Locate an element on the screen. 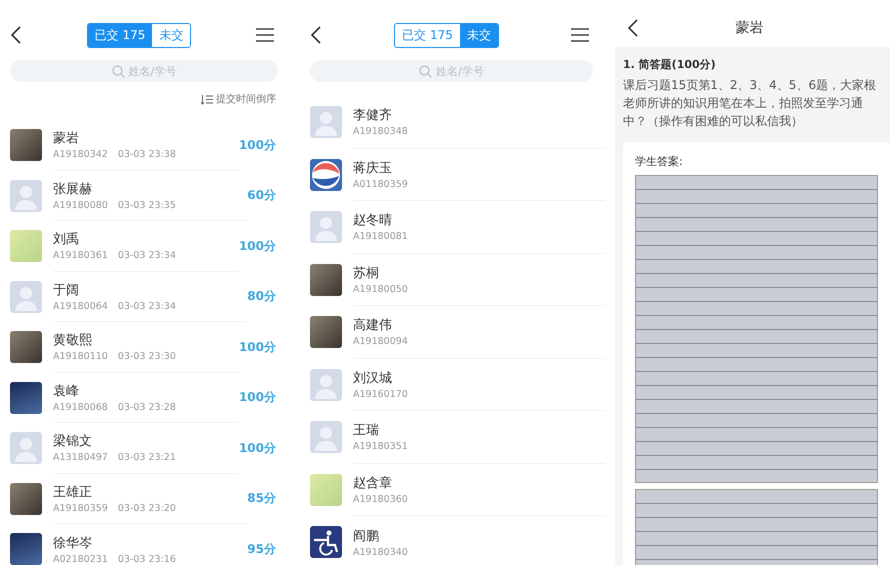  filter-tab: 未交 is located at coordinates (479, 35).